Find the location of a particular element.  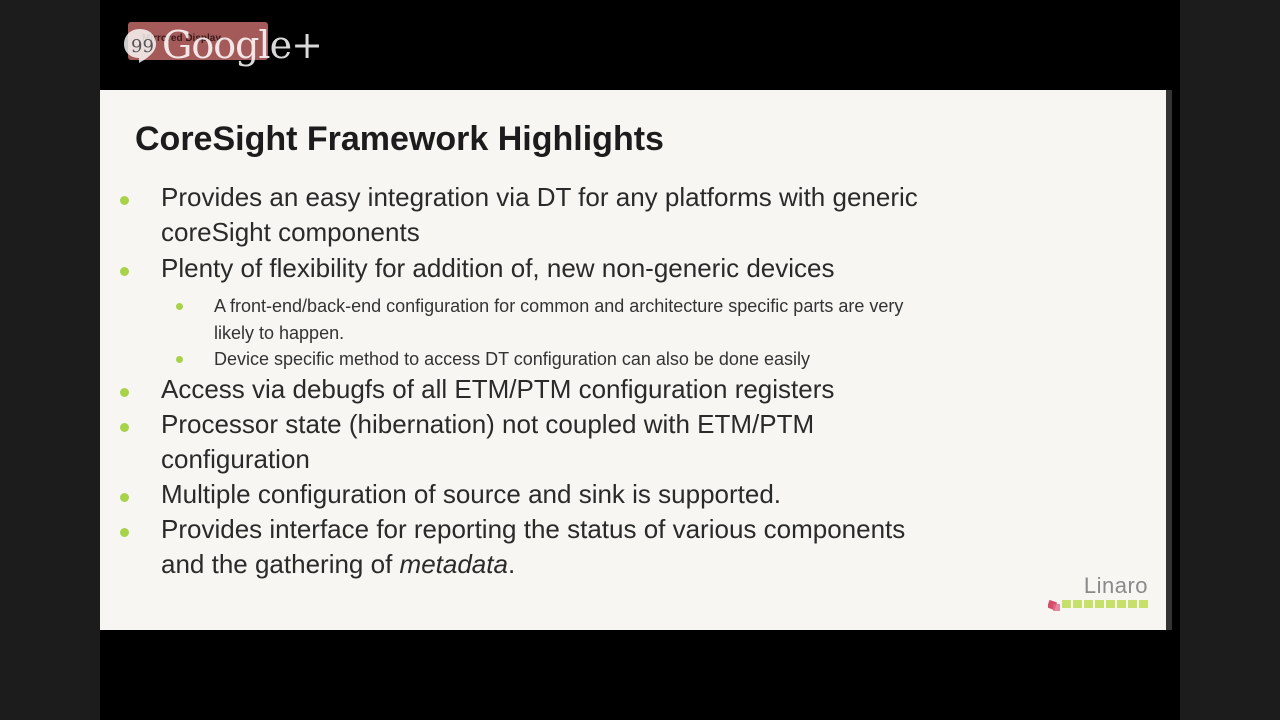

bullet-text-segment: and the gathering of is located at coordinates (280, 564).